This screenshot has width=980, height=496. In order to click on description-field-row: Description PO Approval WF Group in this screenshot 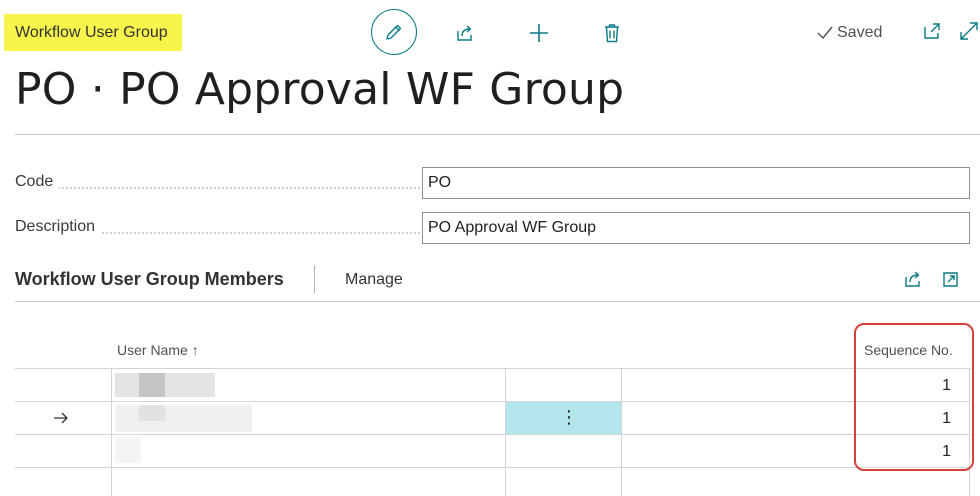, I will do `click(497, 228)`.